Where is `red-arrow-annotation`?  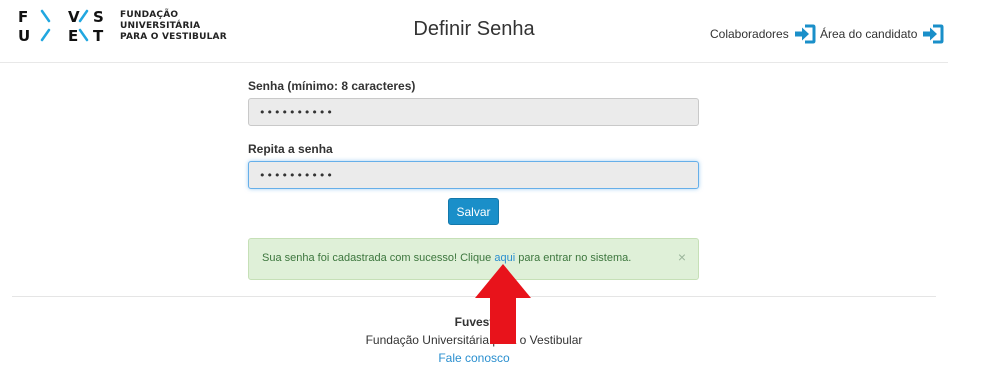
red-arrow-annotation is located at coordinates (503, 304).